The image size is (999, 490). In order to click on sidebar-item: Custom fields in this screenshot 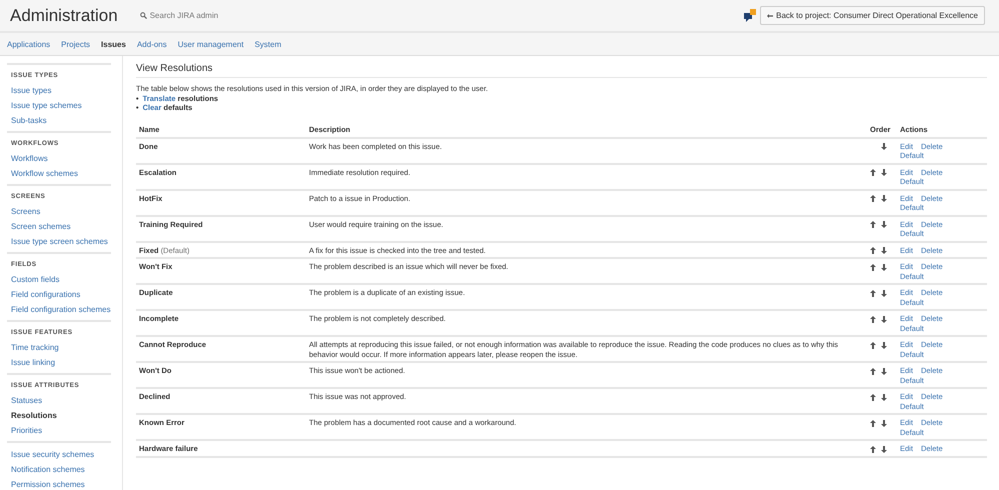, I will do `click(61, 279)`.